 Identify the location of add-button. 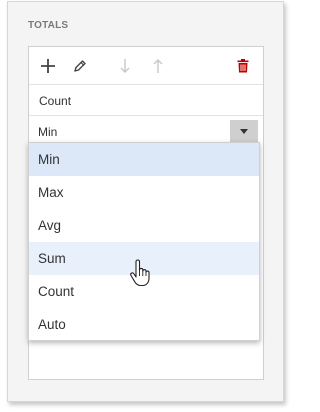
(48, 66).